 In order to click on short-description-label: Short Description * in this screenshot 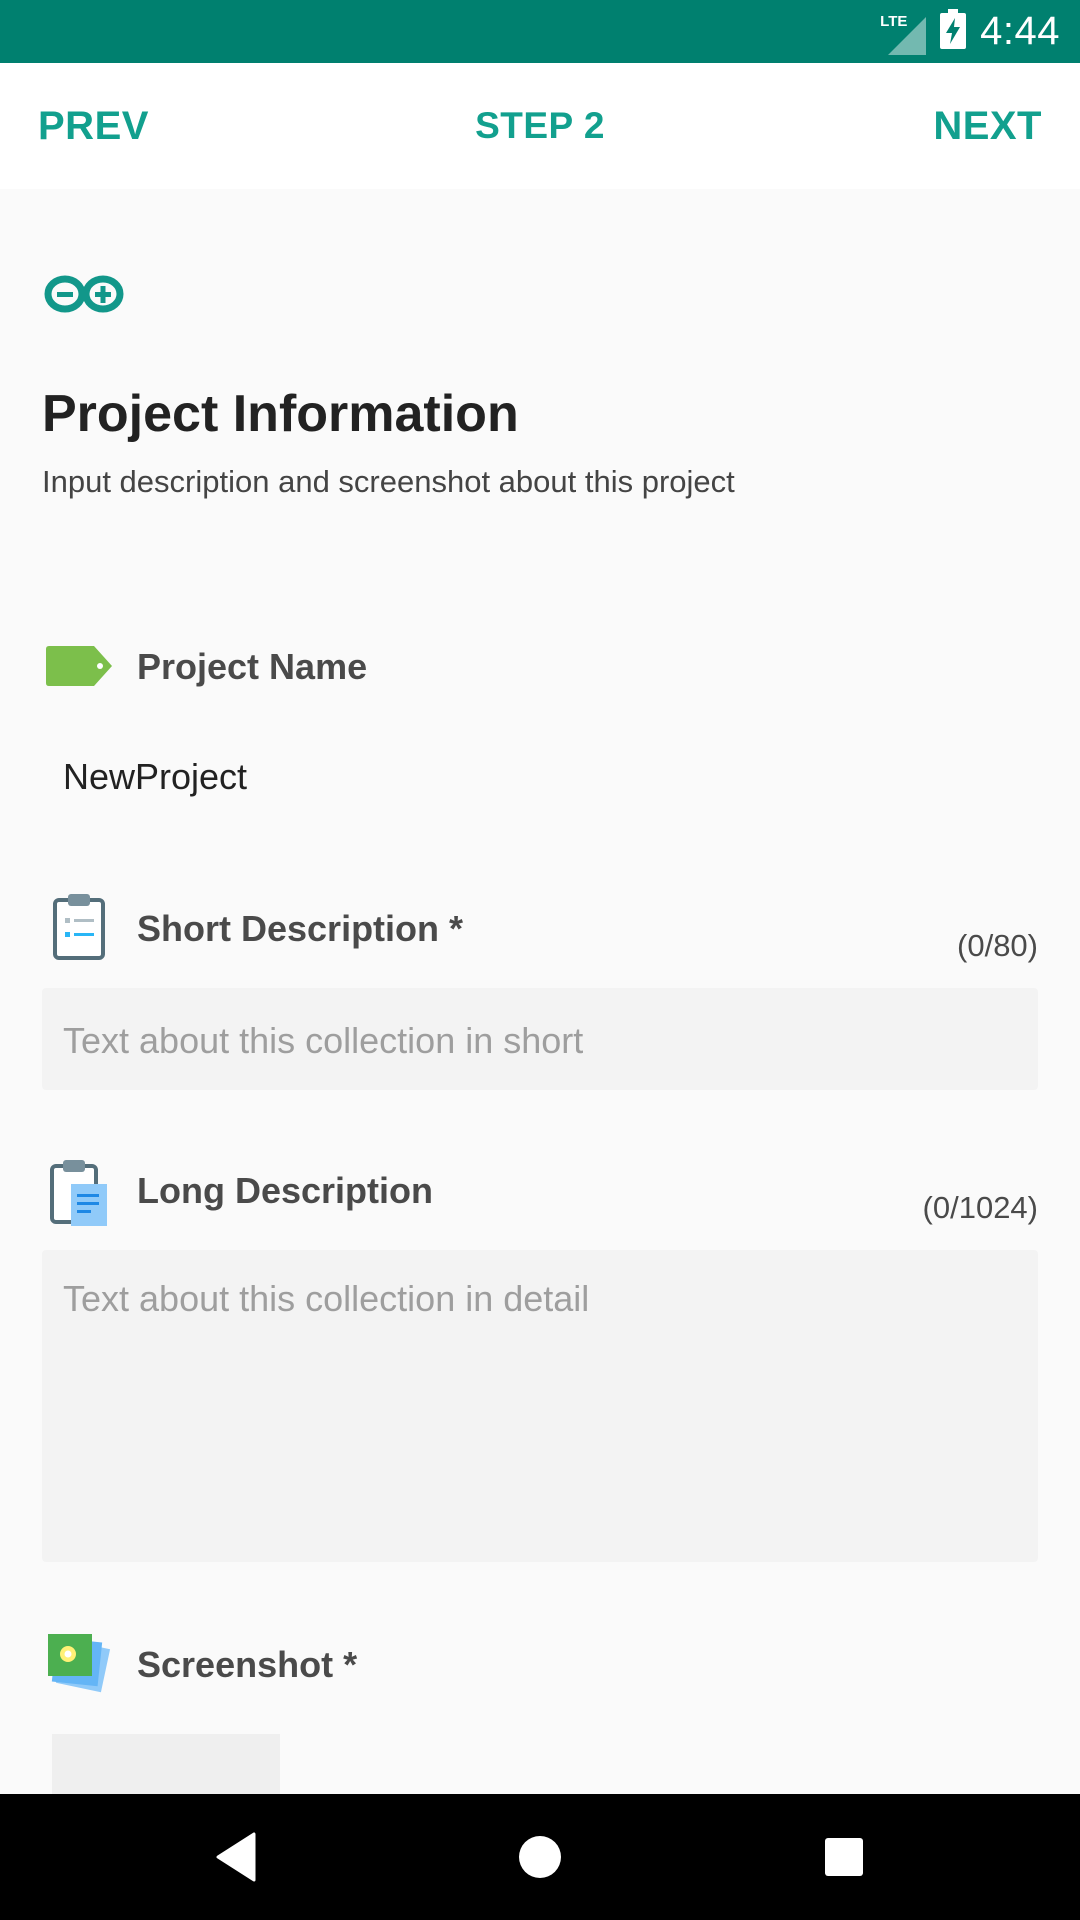, I will do `click(300, 928)`.